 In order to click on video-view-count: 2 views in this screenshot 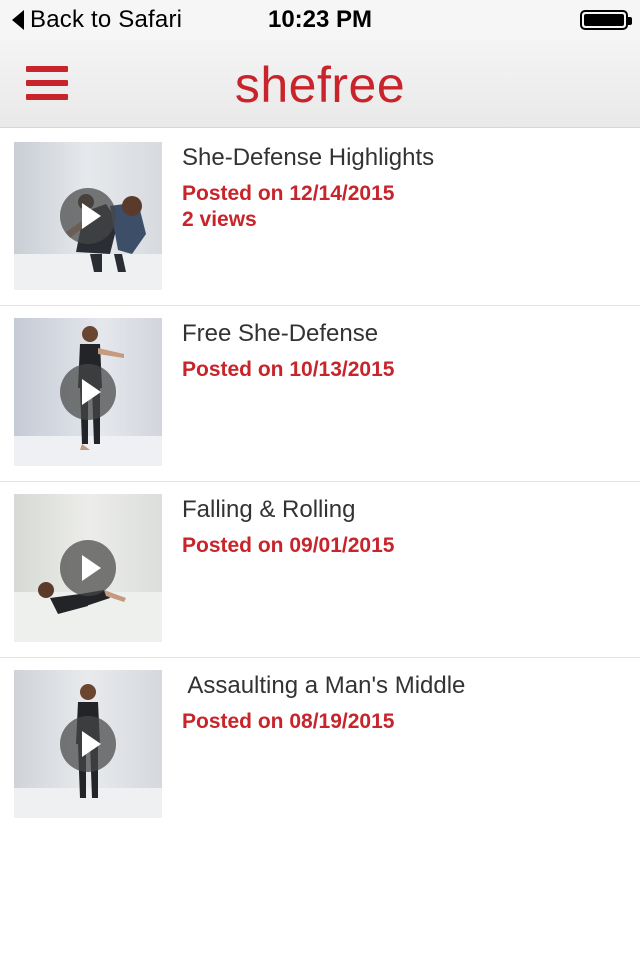, I will do `click(219, 219)`.